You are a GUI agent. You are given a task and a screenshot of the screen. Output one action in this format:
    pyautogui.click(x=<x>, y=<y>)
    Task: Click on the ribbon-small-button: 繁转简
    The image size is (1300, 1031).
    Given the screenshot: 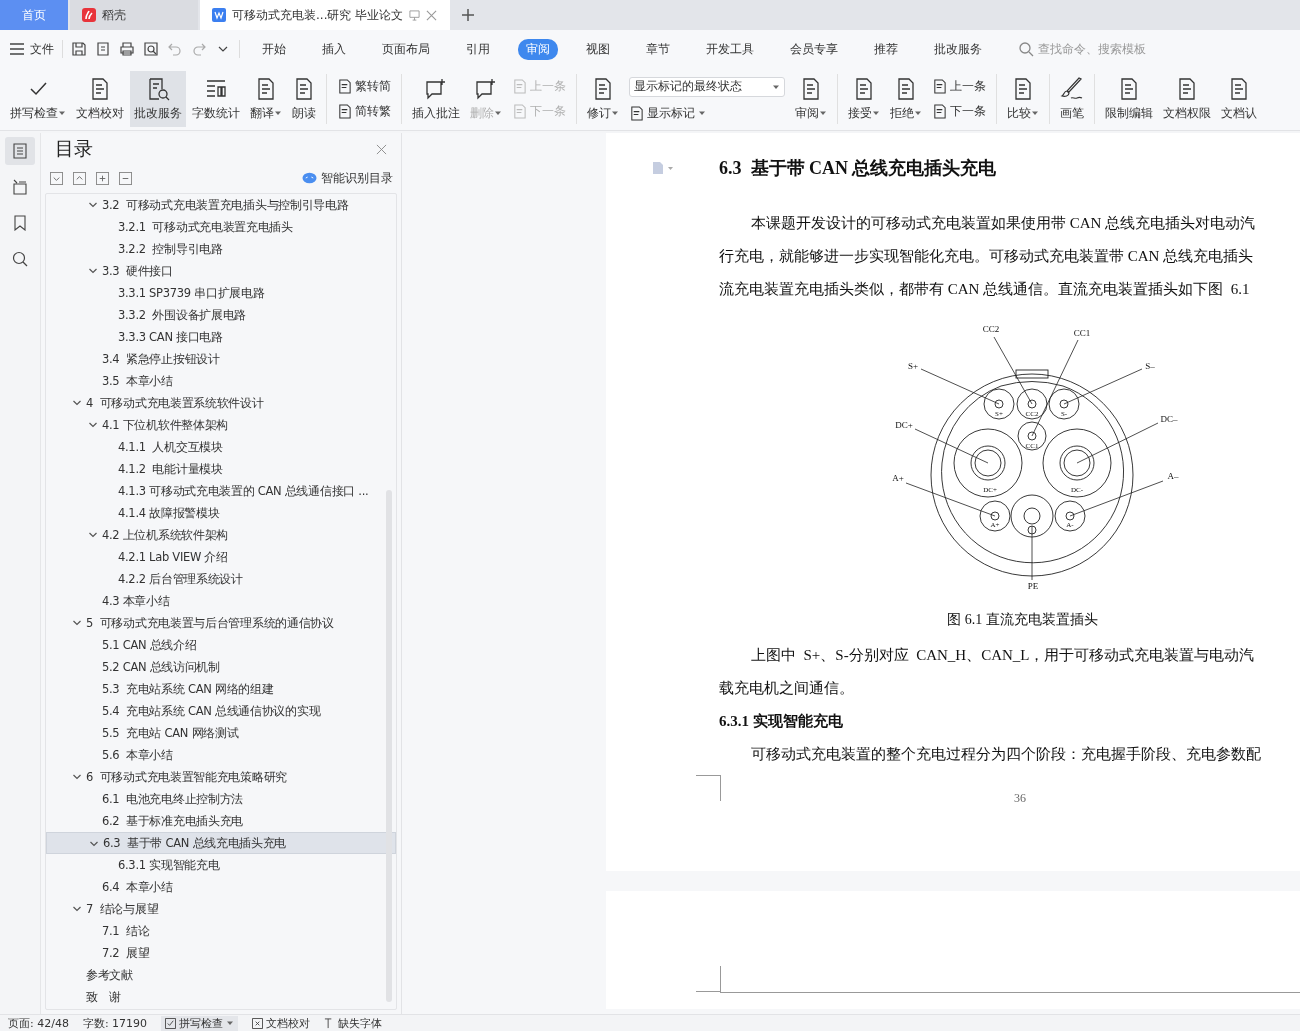 What is the action you would take?
    pyautogui.click(x=364, y=86)
    